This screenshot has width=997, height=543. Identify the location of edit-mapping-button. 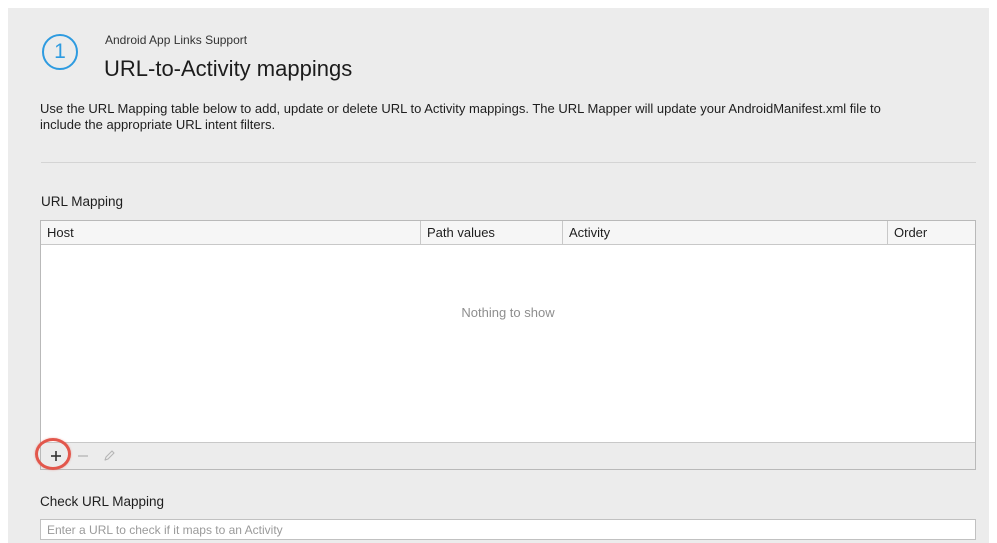
(109, 456).